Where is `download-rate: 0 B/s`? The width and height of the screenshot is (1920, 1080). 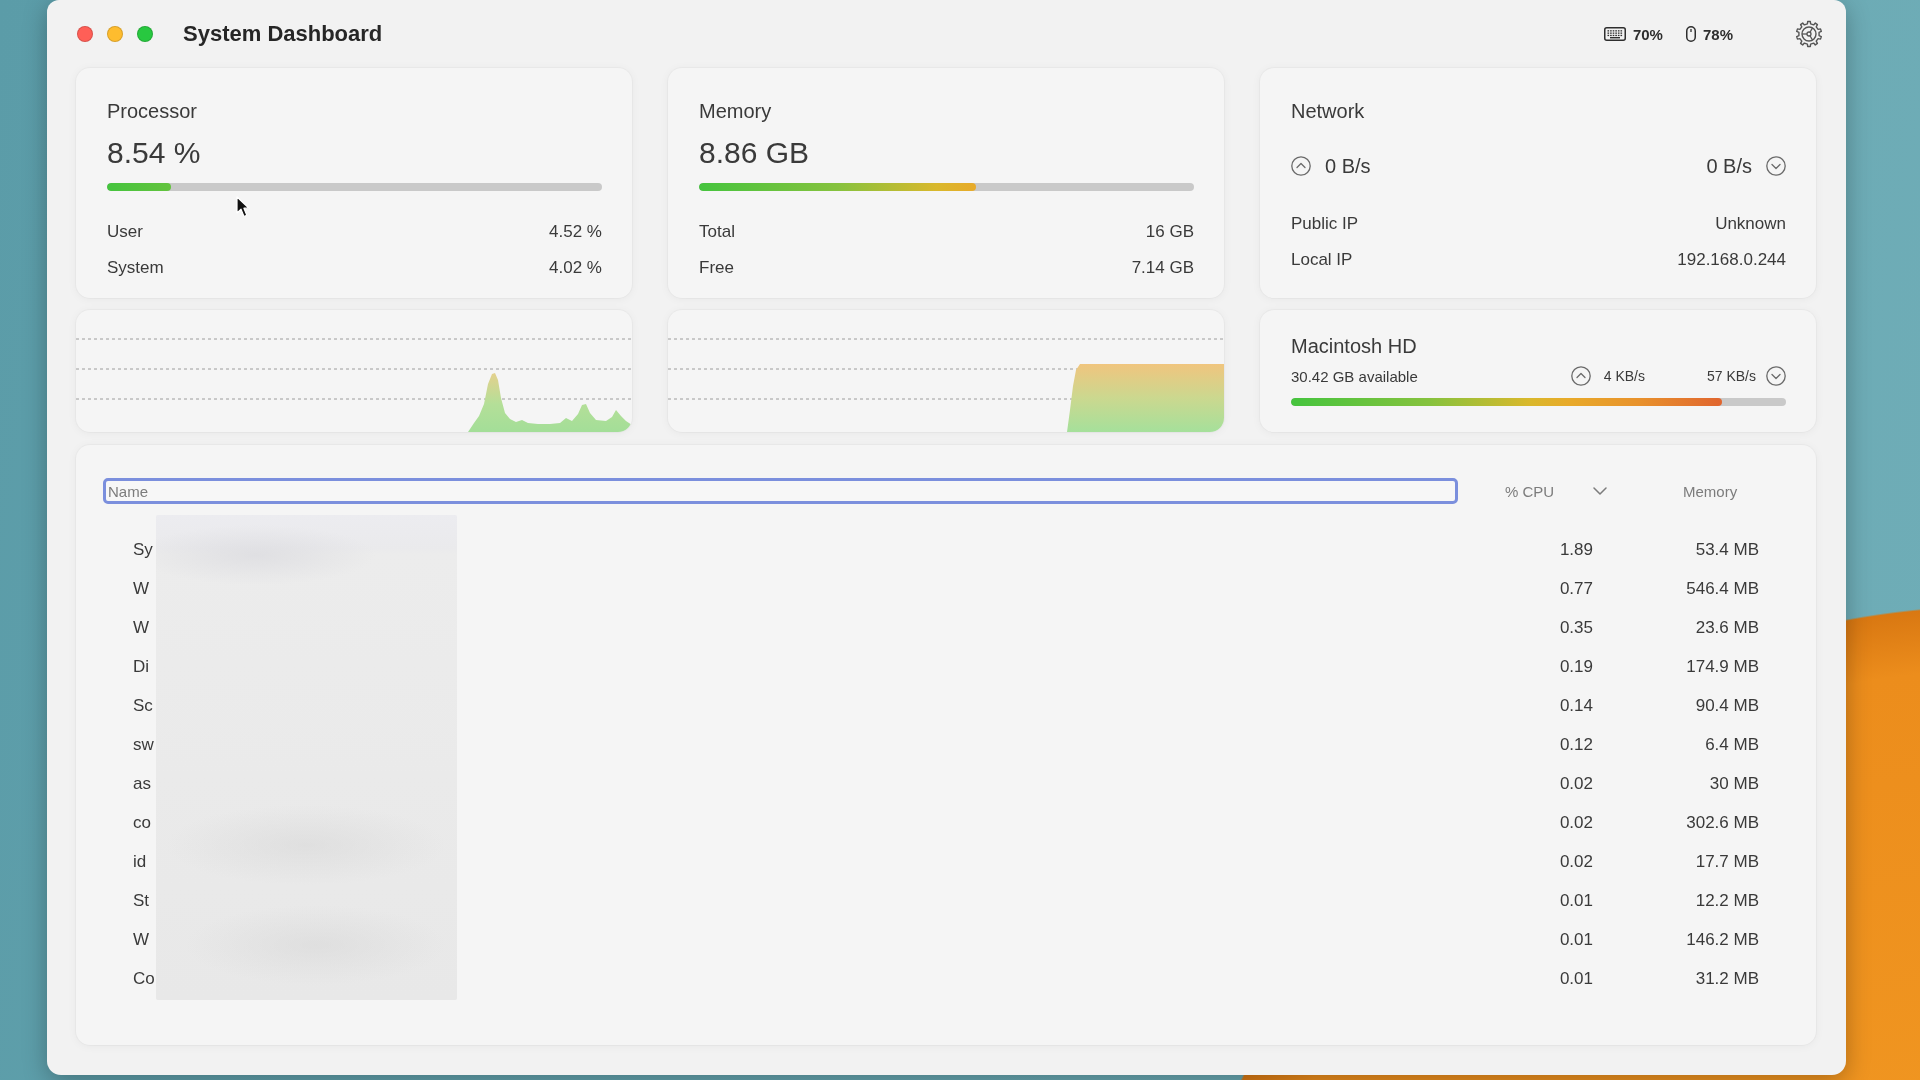
download-rate: 0 B/s is located at coordinates (1729, 166).